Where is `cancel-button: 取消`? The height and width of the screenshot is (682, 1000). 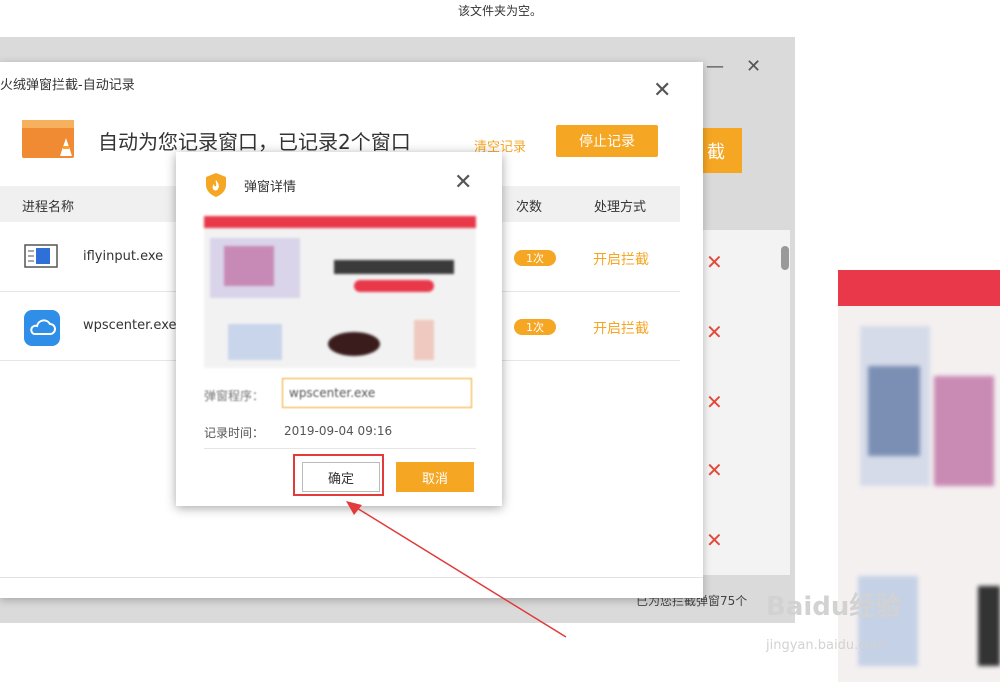 cancel-button: 取消 is located at coordinates (435, 477).